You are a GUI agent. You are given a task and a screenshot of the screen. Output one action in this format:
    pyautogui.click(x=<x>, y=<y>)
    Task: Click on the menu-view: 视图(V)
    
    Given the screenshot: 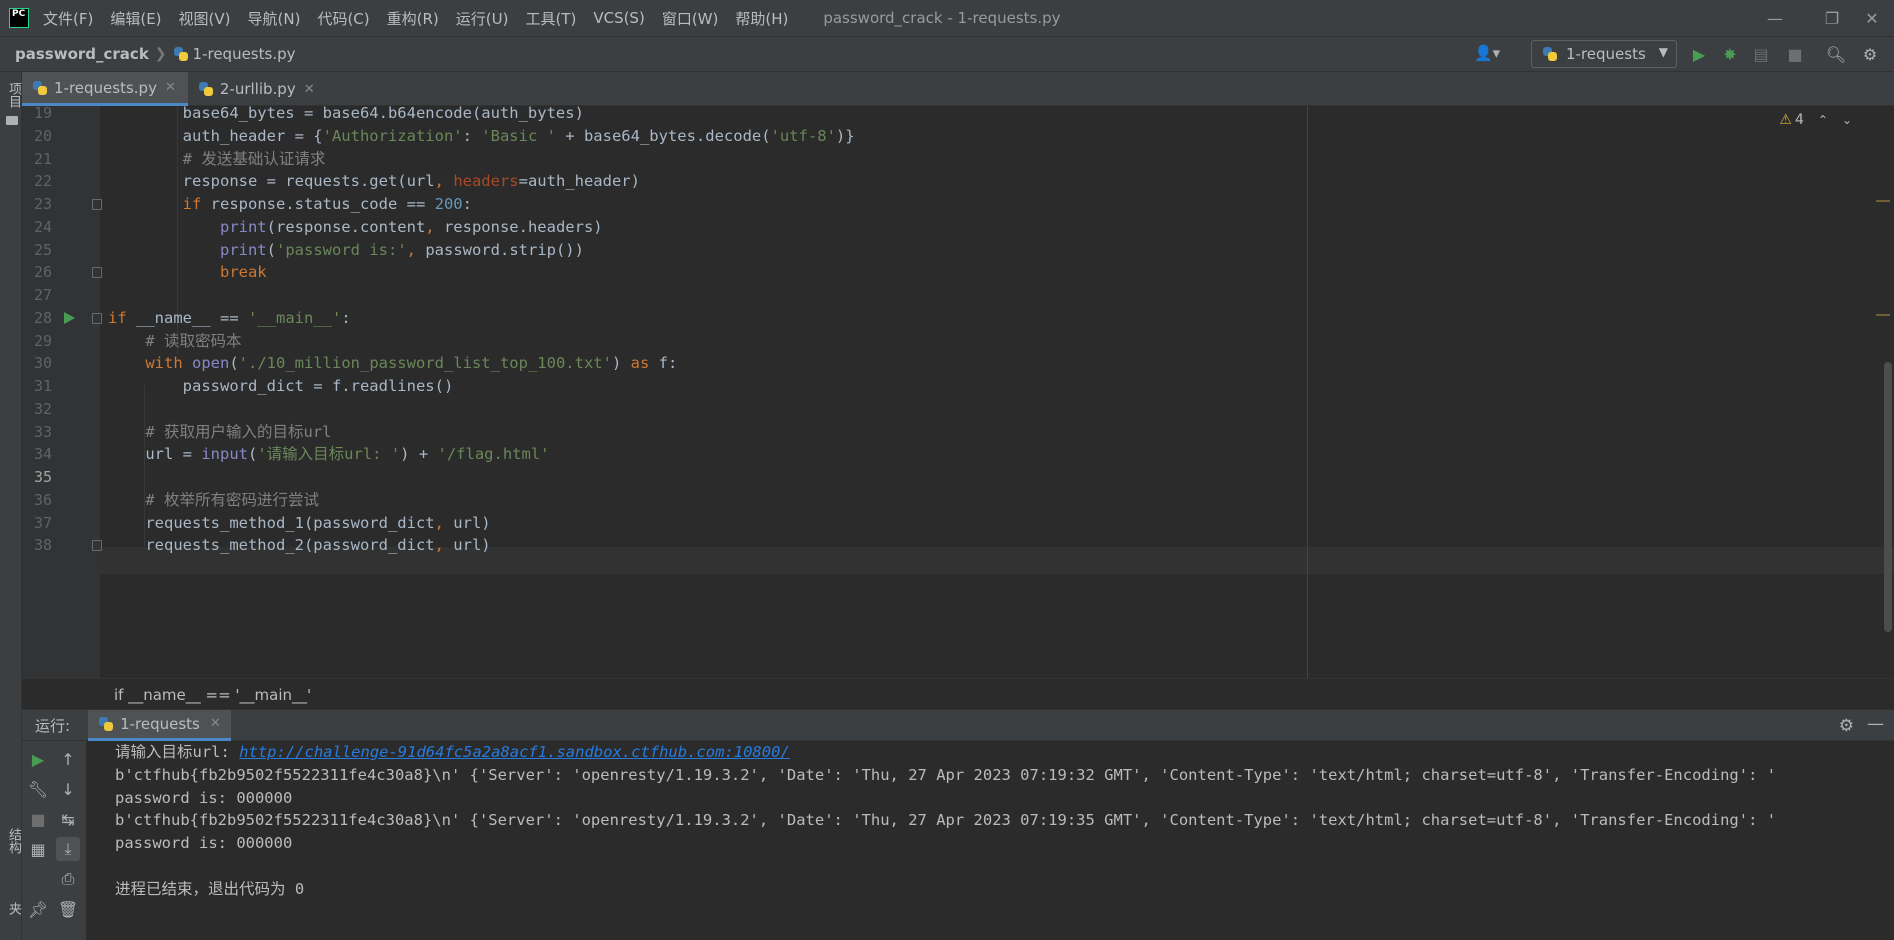 What is the action you would take?
    pyautogui.click(x=205, y=18)
    